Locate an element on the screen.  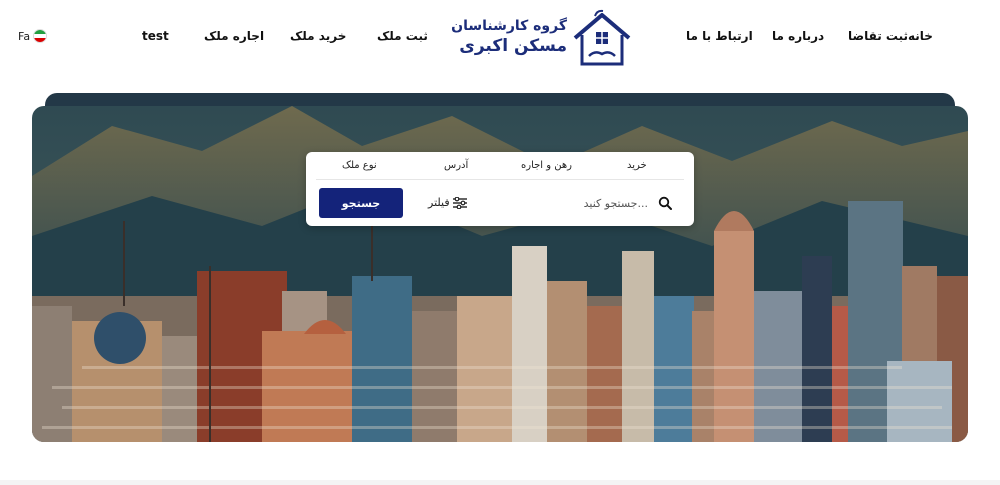
house-logo-icon is located at coordinates (602, 37).